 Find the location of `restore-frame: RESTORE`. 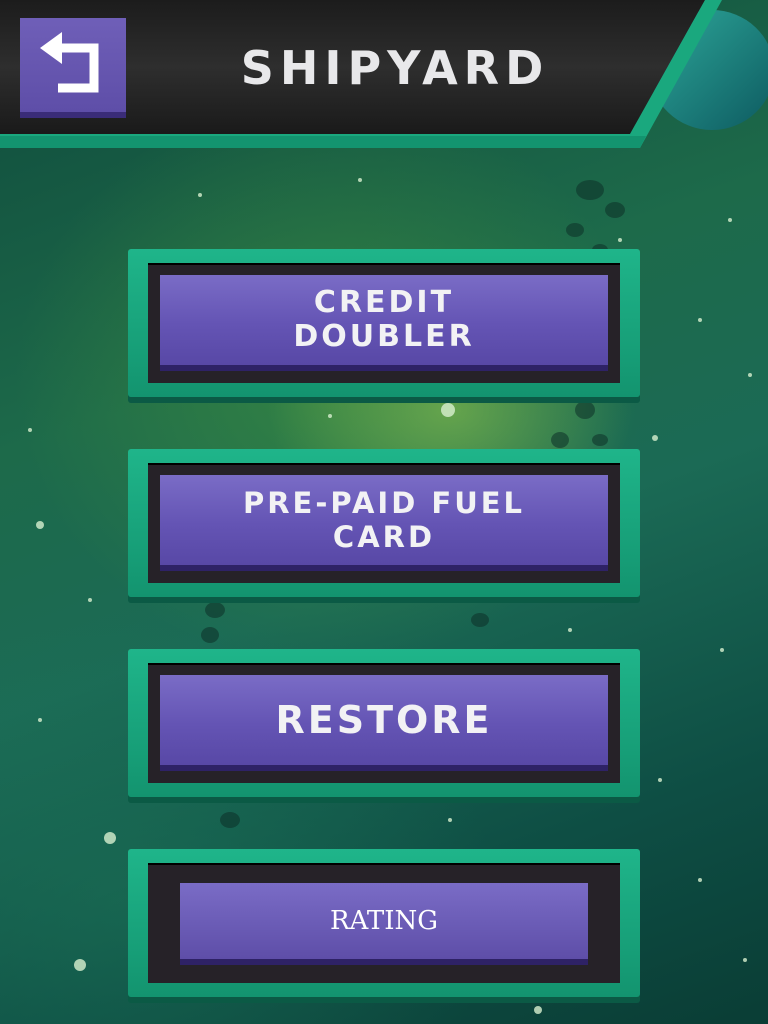

restore-frame: RESTORE is located at coordinates (384, 723).